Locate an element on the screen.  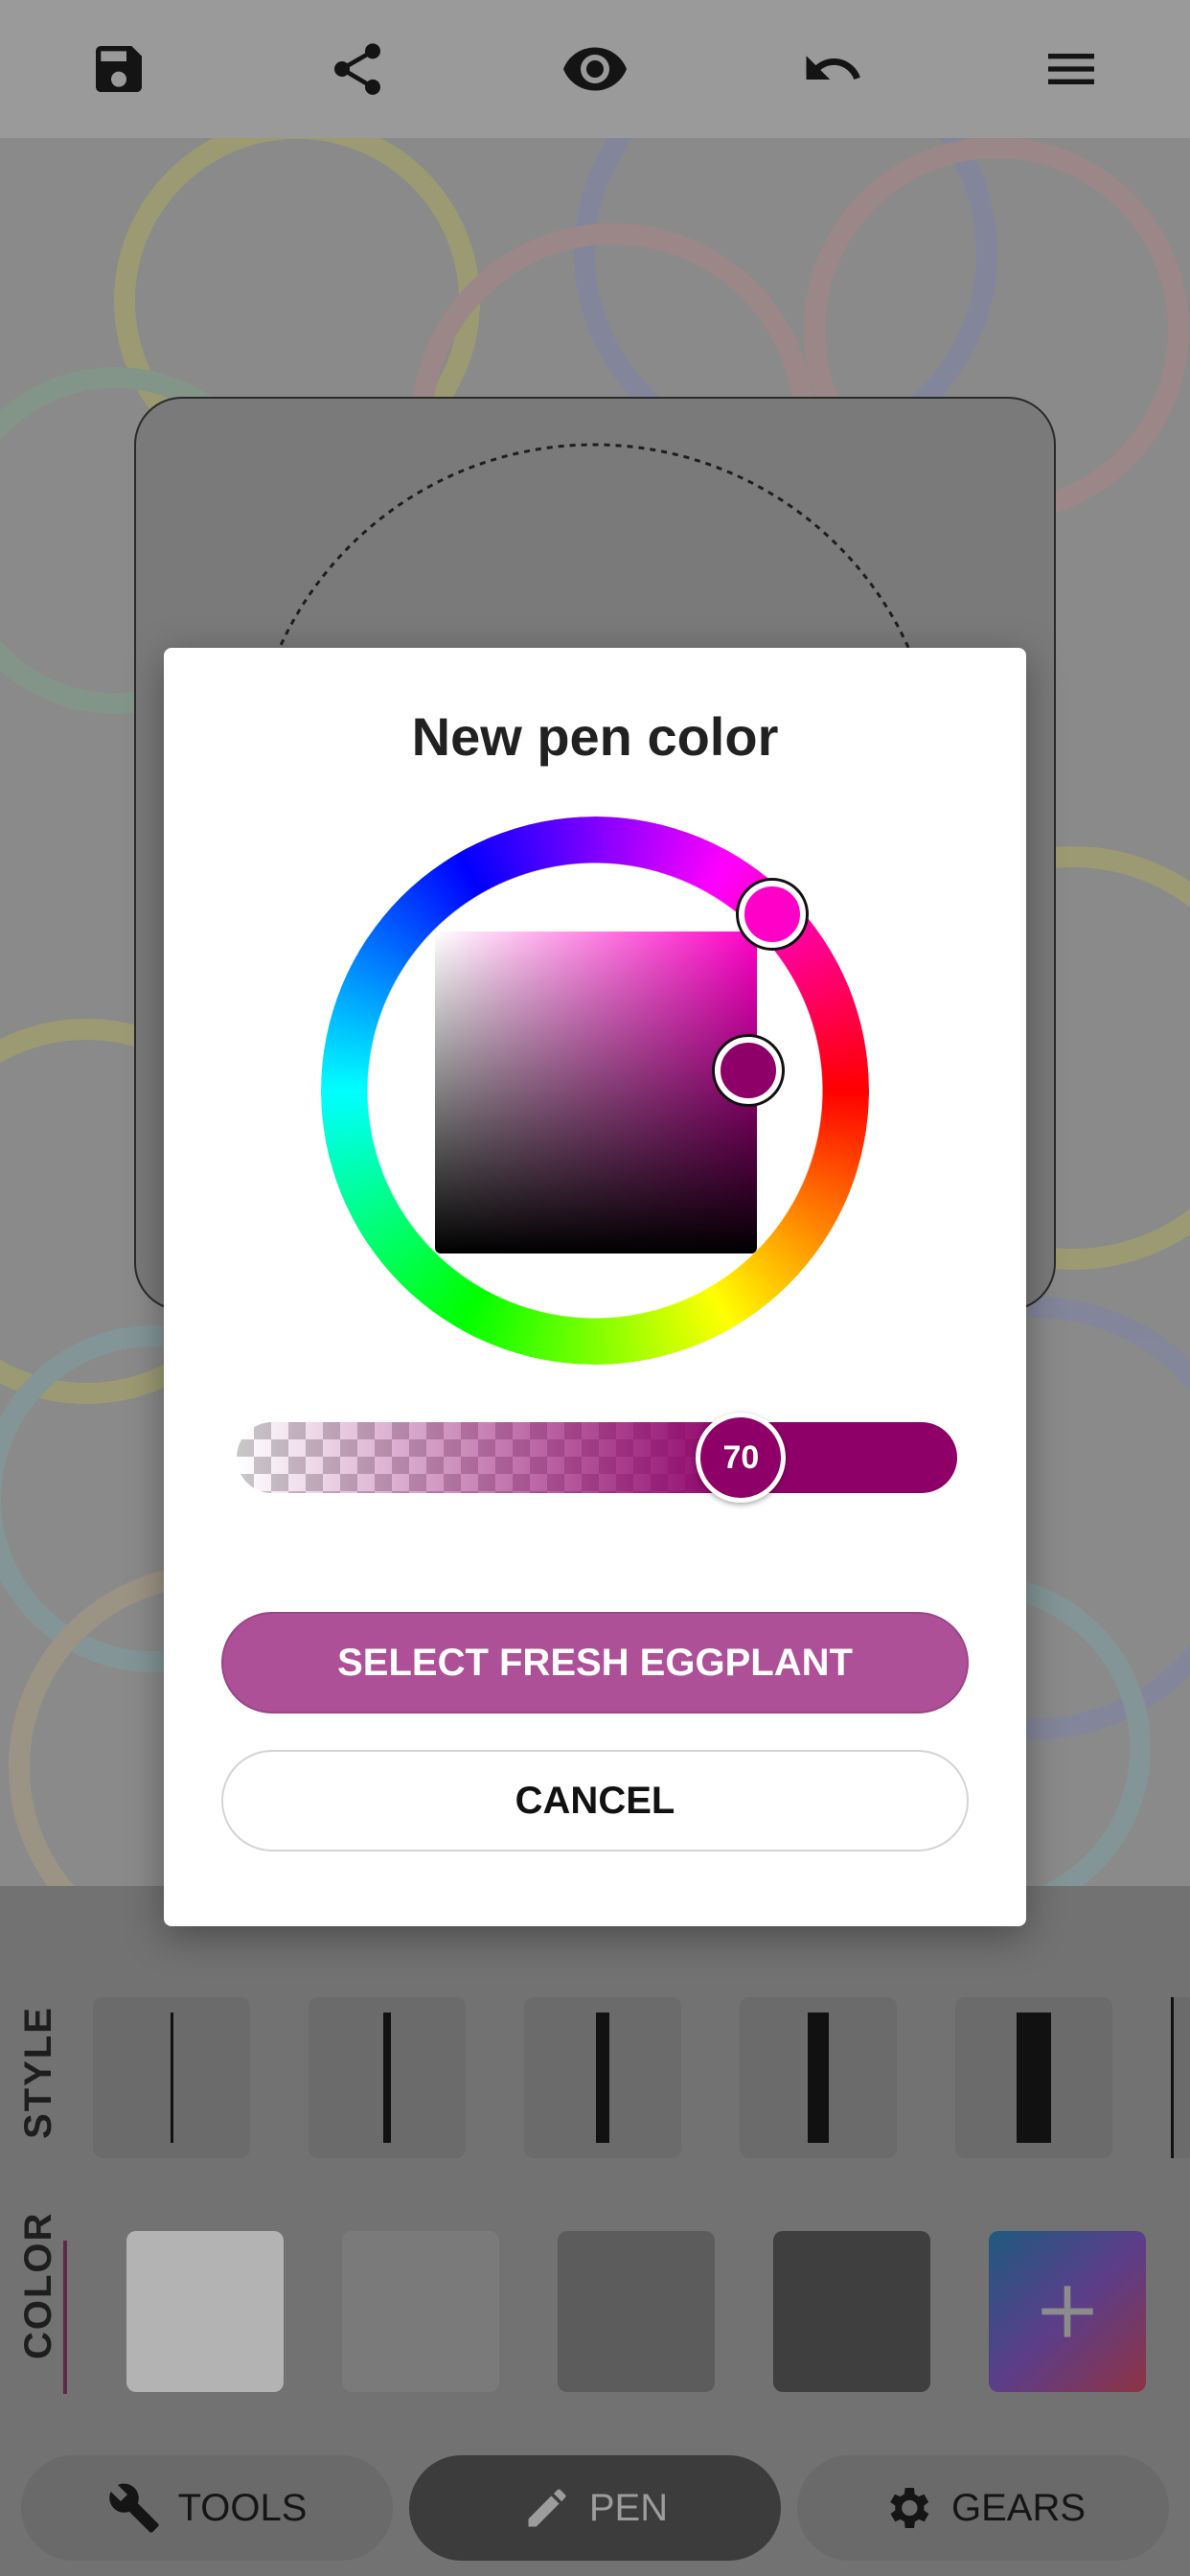
alpha-thumb: 70 is located at coordinates (742, 1458).